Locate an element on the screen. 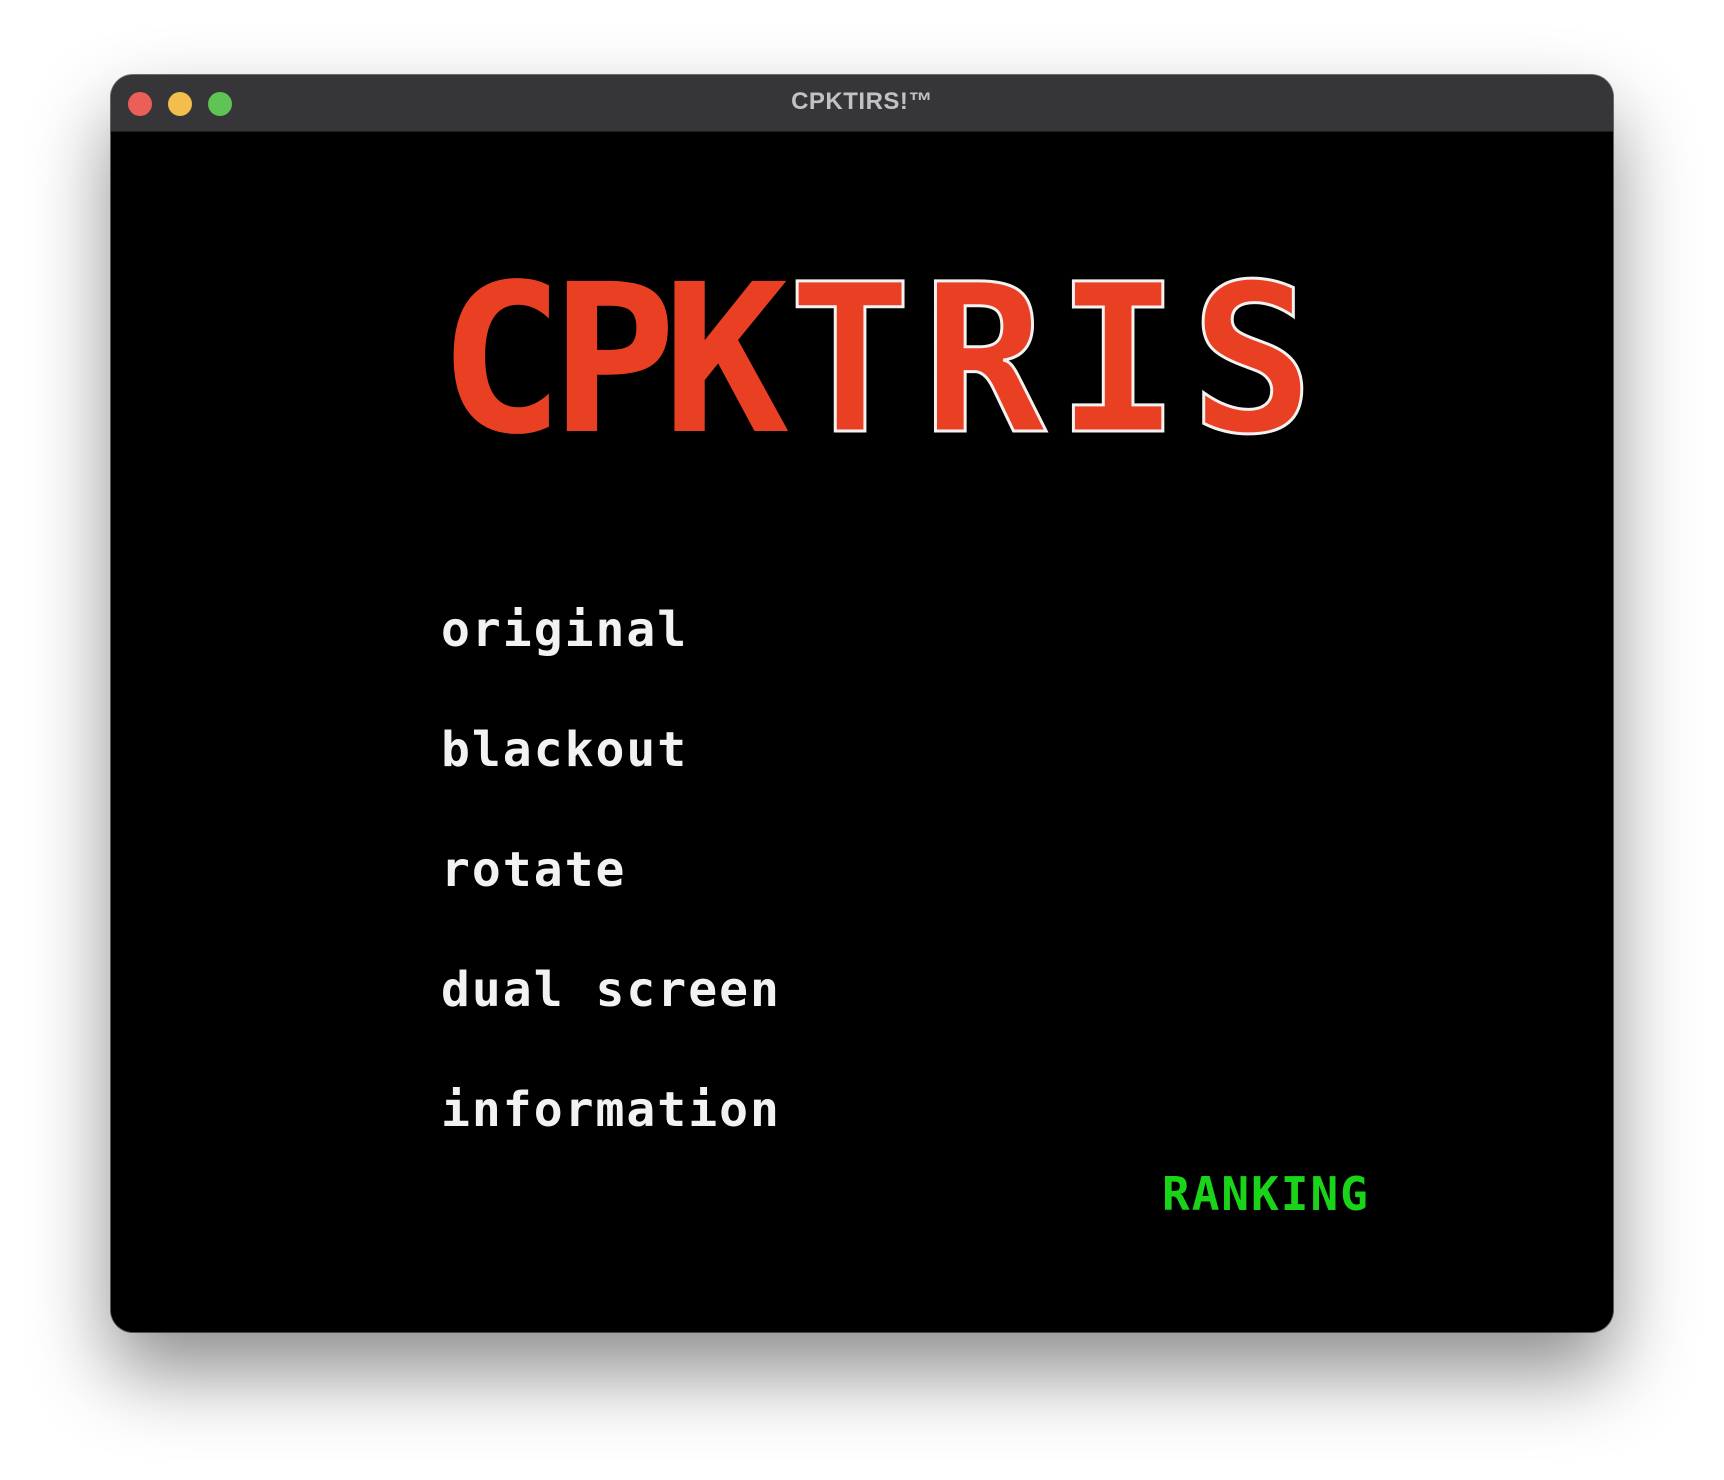  ranking-button: RANKING is located at coordinates (1266, 1194).